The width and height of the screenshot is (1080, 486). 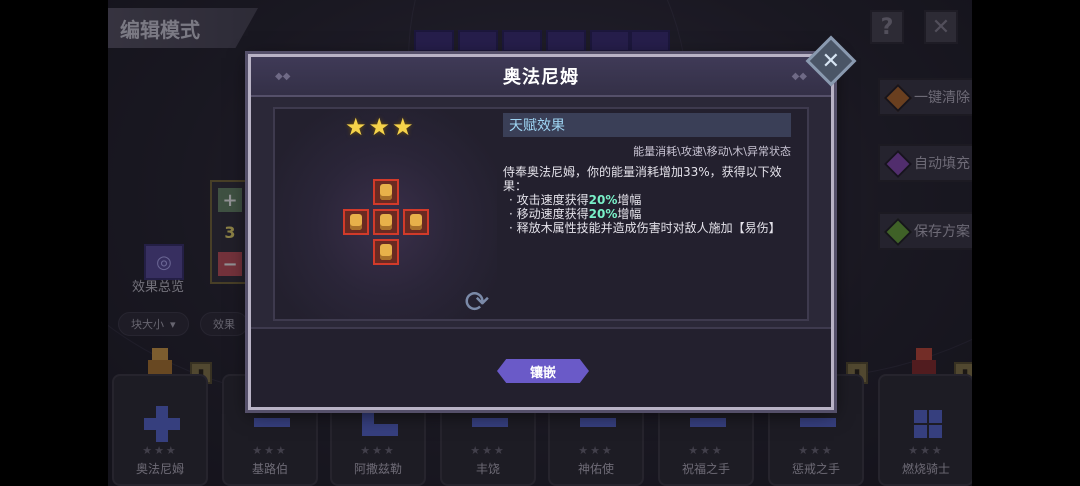 I want to click on dialog-title: 奥法尼姆, so click(x=541, y=77).